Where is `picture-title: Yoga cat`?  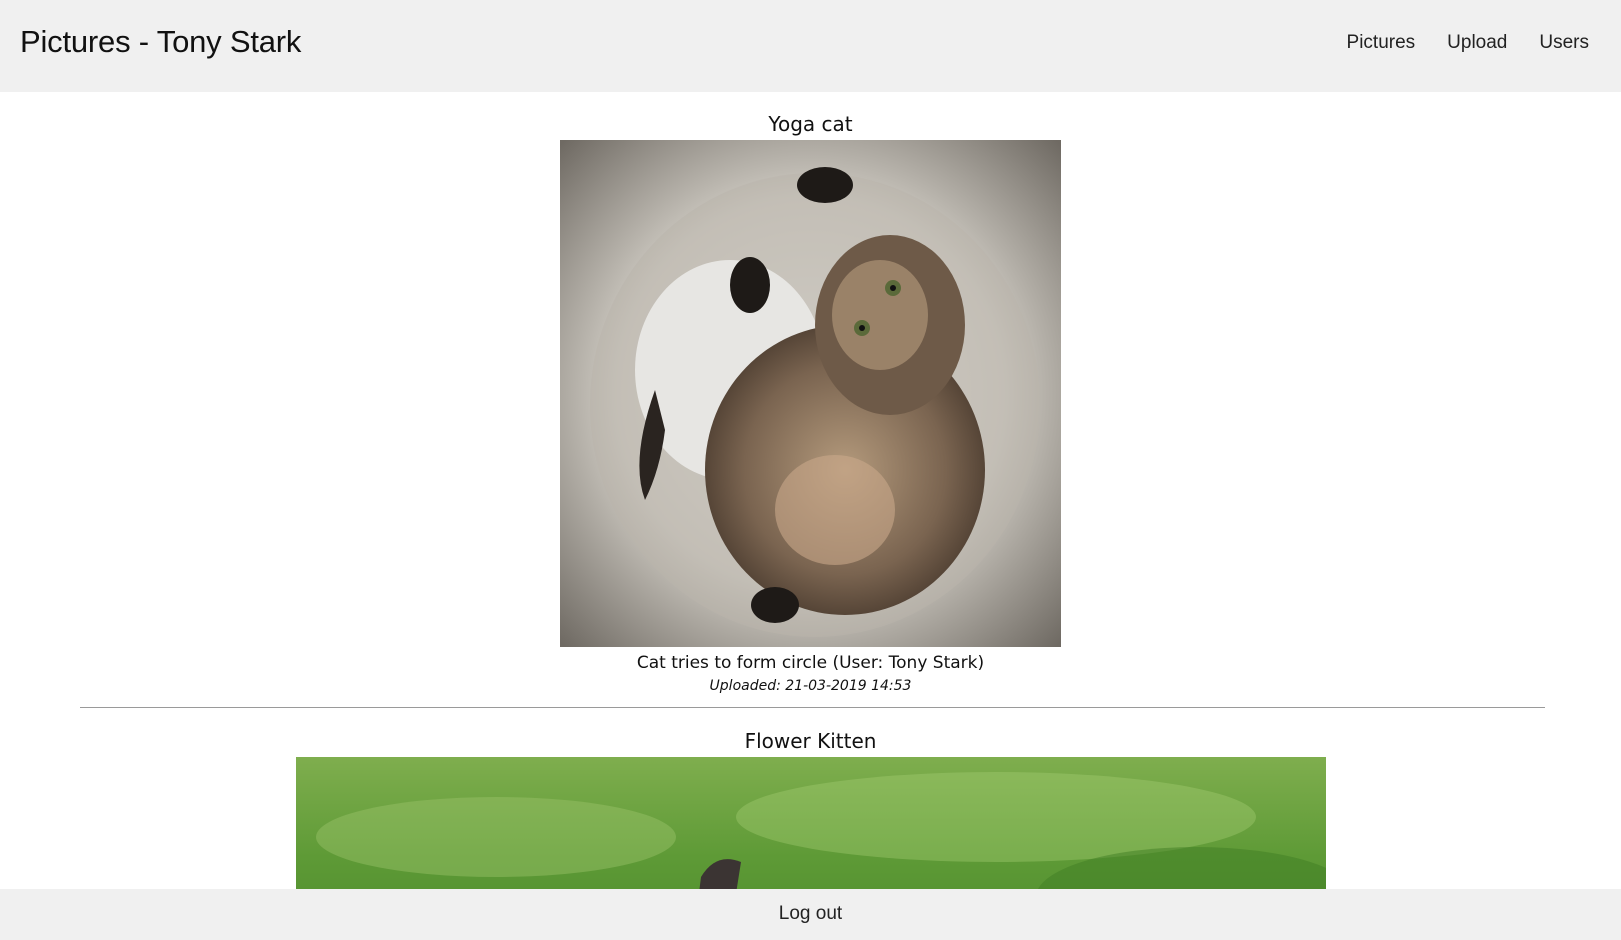
picture-title: Yoga cat is located at coordinates (810, 124).